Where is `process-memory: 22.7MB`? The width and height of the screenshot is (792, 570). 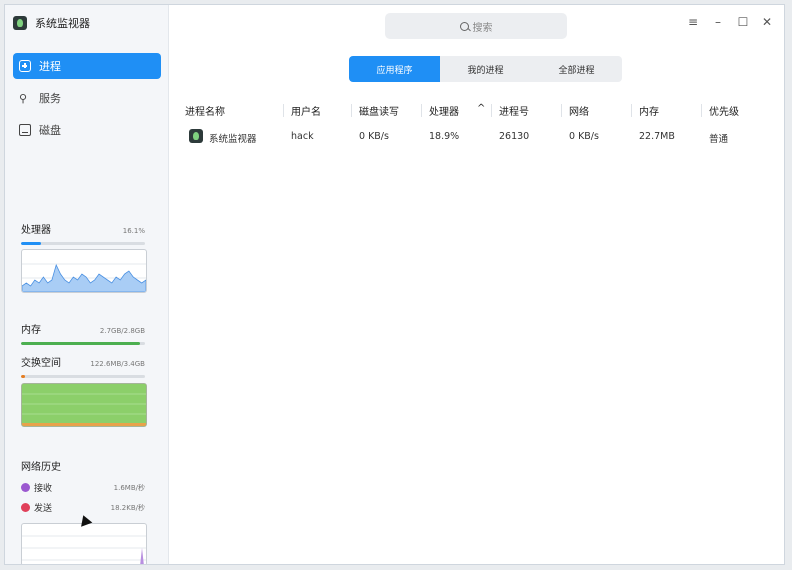
process-memory: 22.7MB is located at coordinates (657, 136).